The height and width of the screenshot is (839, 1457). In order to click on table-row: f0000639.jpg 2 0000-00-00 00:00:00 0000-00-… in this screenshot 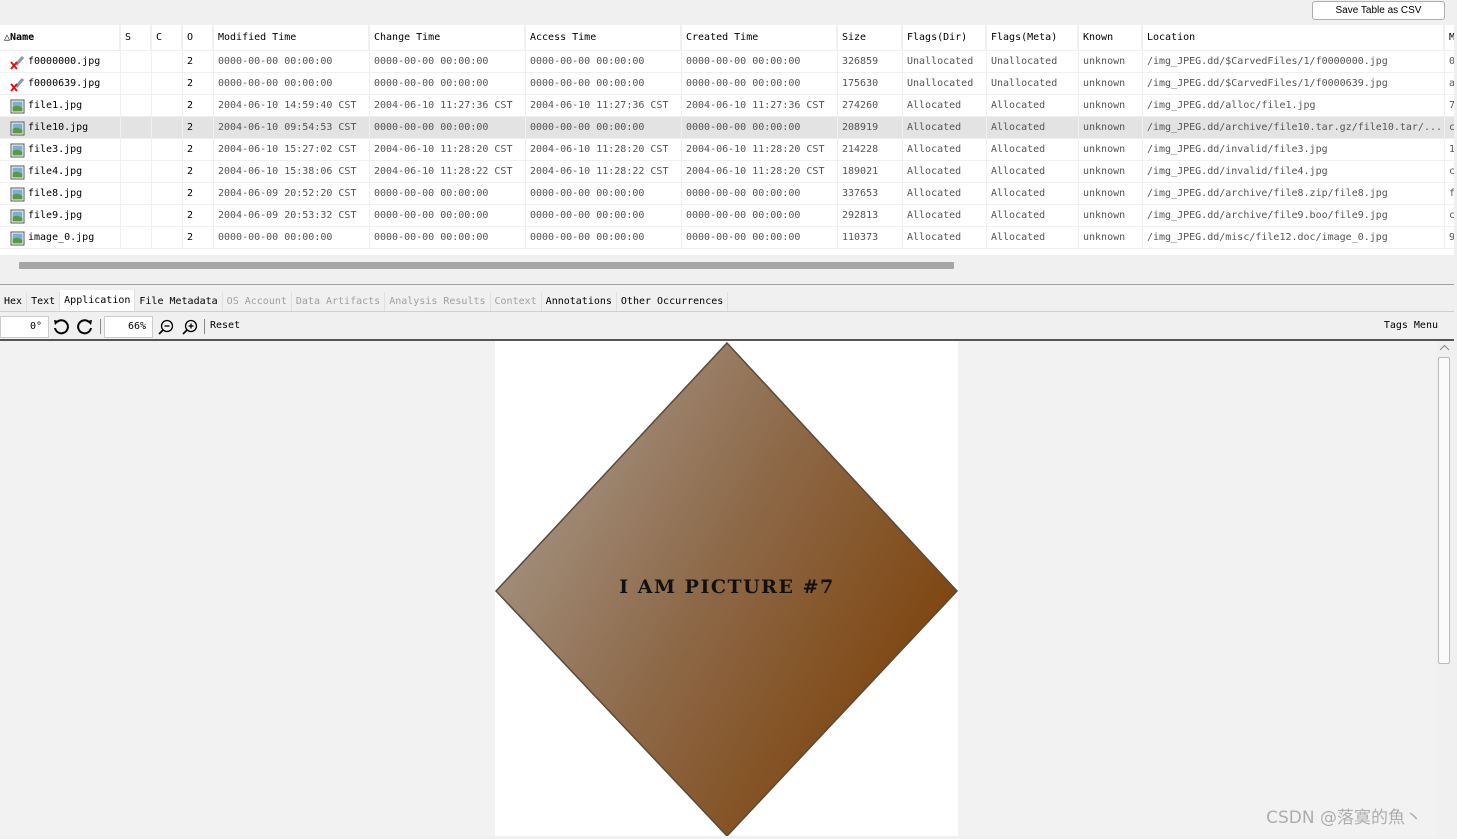, I will do `click(727, 84)`.